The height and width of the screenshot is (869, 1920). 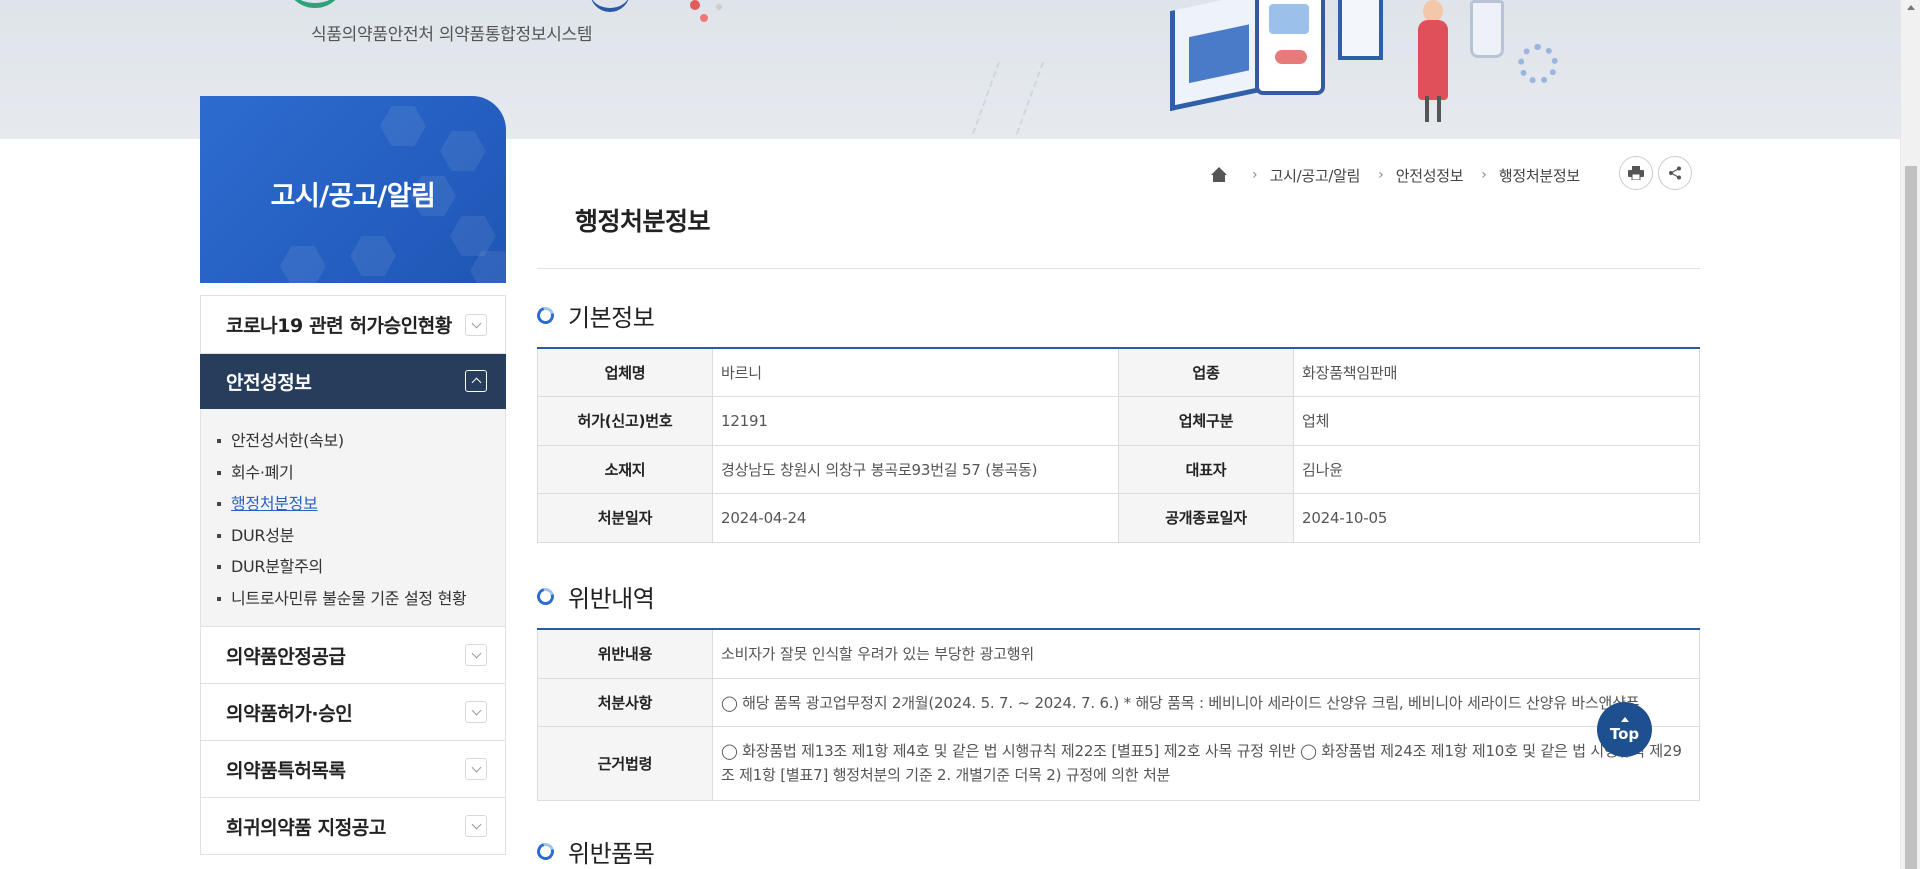 What do you see at coordinates (915, 469) in the screenshot?
I see `table-cell: 경상남도 창원시 의창구 봉곡로93번길 57 (봉곡동)` at bounding box center [915, 469].